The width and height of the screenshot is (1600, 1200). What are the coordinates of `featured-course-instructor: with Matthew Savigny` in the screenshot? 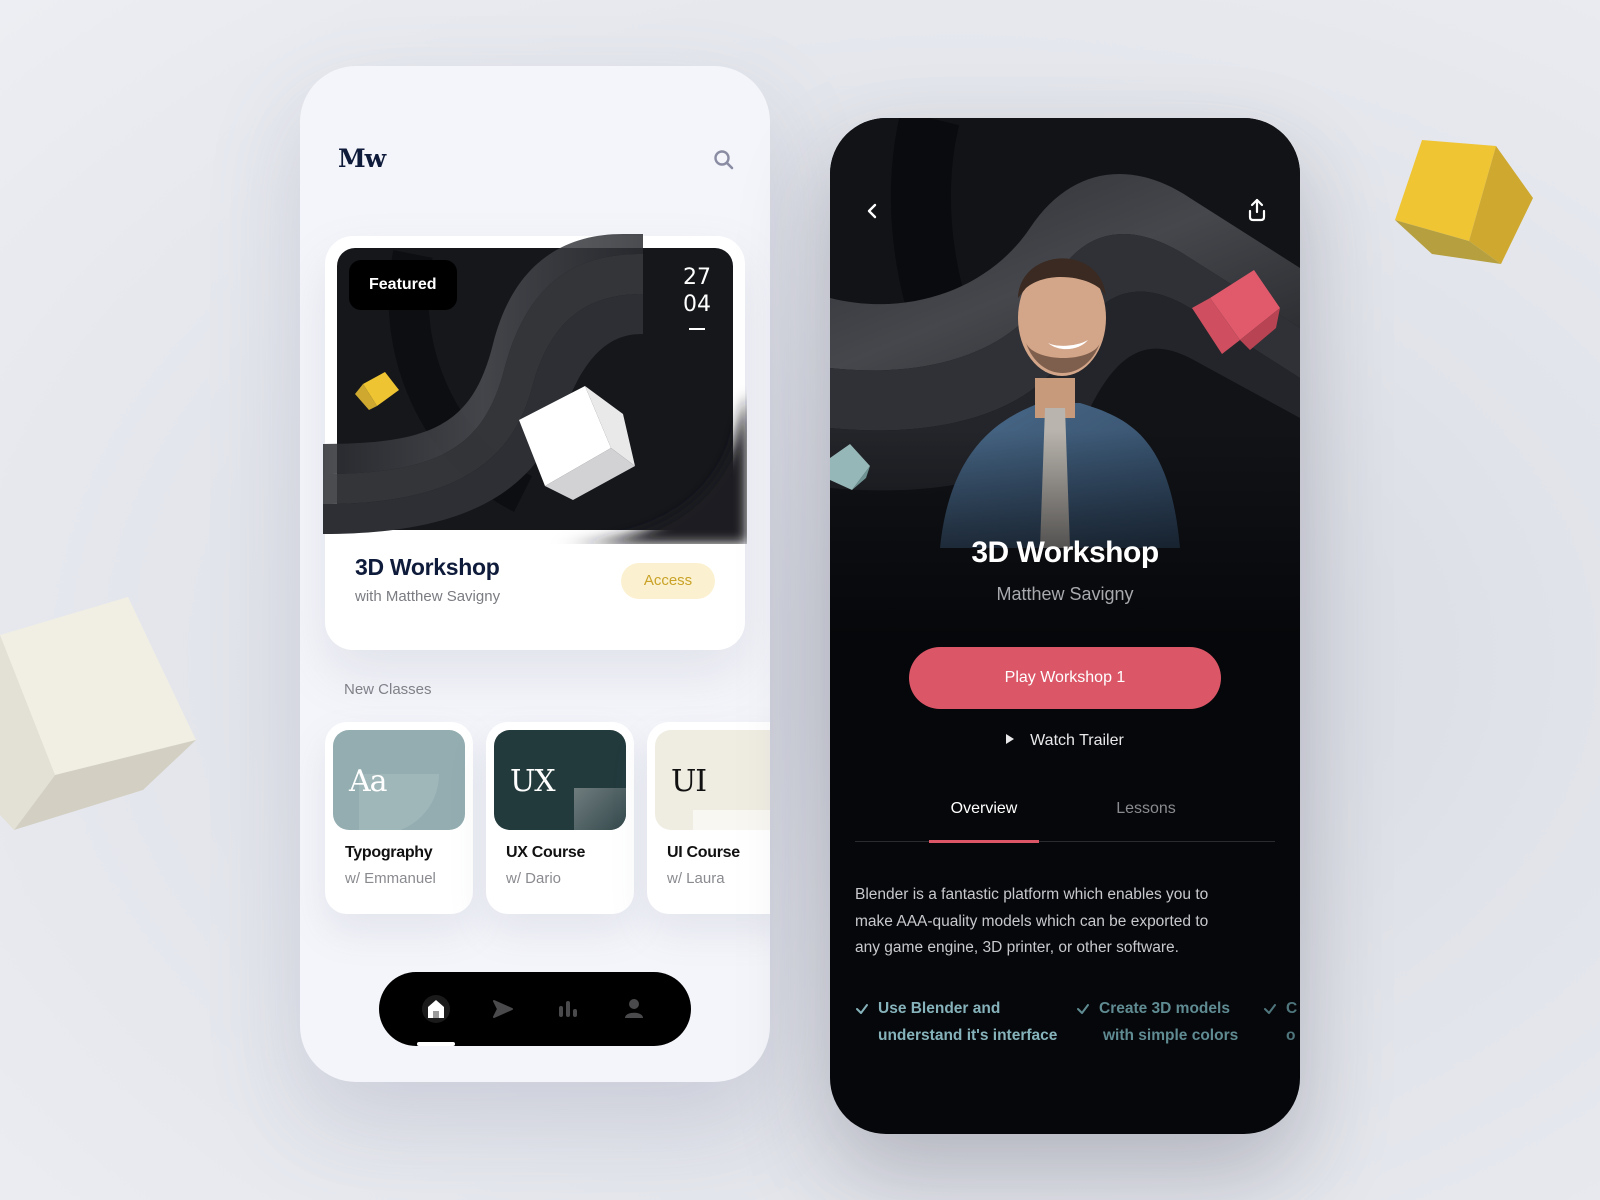 It's located at (428, 596).